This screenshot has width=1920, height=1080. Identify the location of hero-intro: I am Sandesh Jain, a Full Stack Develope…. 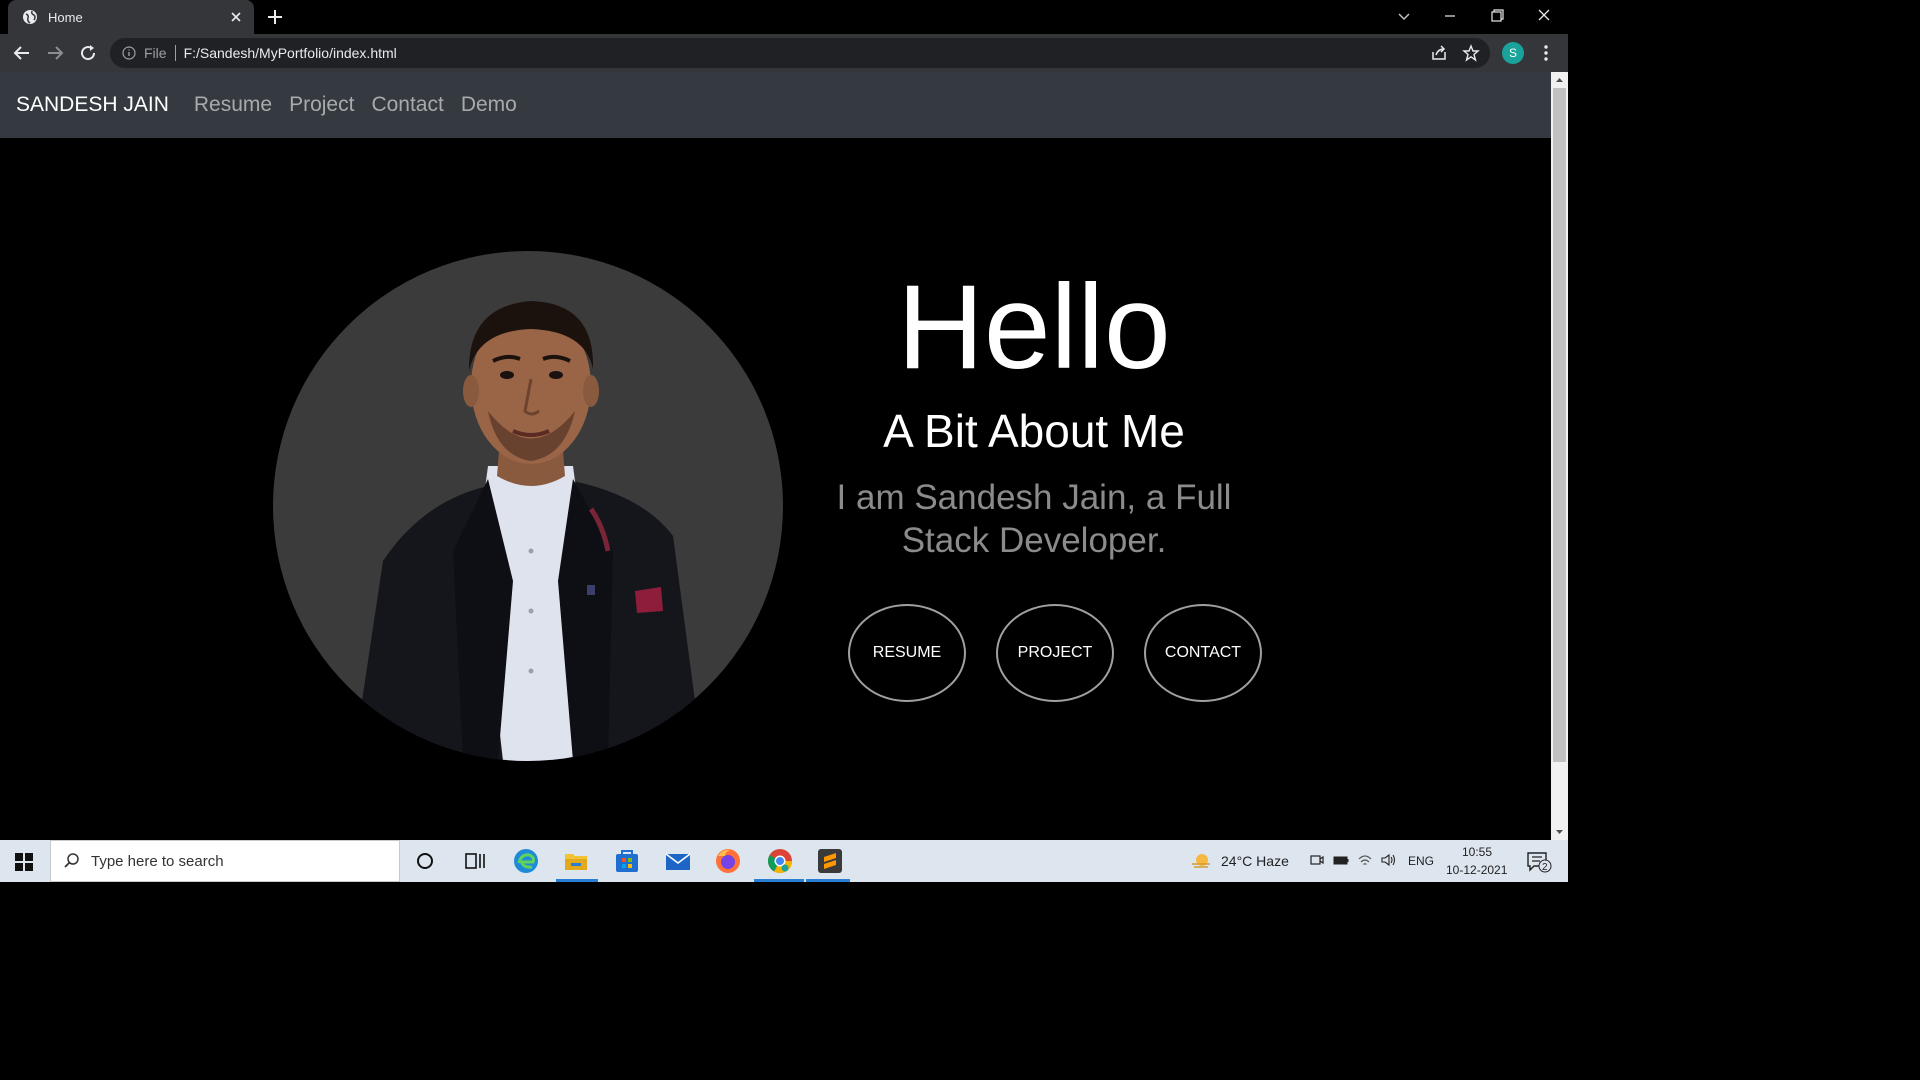
(1034, 519).